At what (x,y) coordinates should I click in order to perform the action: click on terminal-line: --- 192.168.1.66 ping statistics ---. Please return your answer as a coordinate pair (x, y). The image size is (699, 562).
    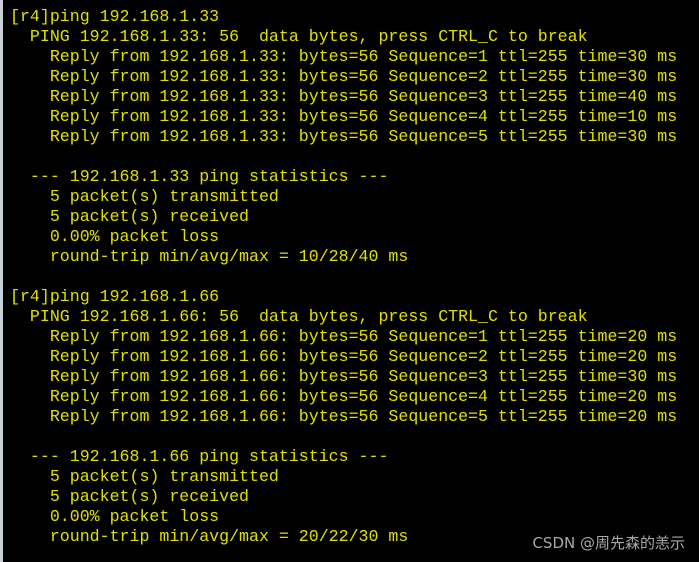
    Looking at the image, I should click on (199, 456).